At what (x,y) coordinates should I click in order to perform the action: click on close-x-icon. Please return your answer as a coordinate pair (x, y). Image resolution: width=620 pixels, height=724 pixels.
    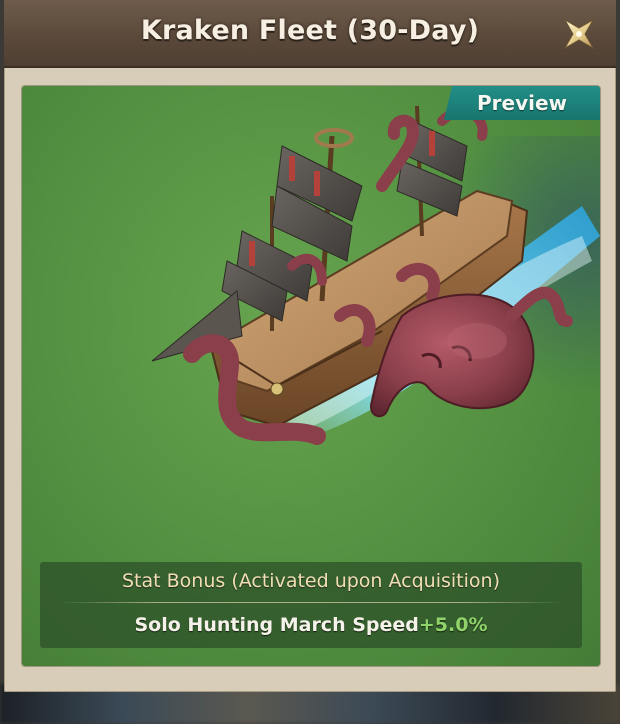
    Looking at the image, I should click on (579, 34).